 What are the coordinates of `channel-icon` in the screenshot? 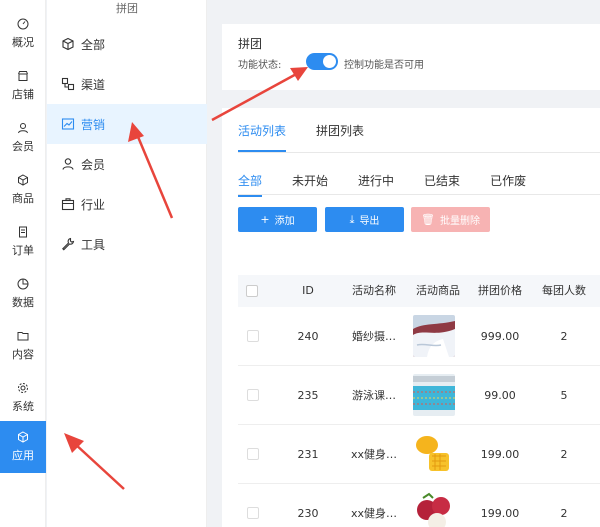 It's located at (68, 84).